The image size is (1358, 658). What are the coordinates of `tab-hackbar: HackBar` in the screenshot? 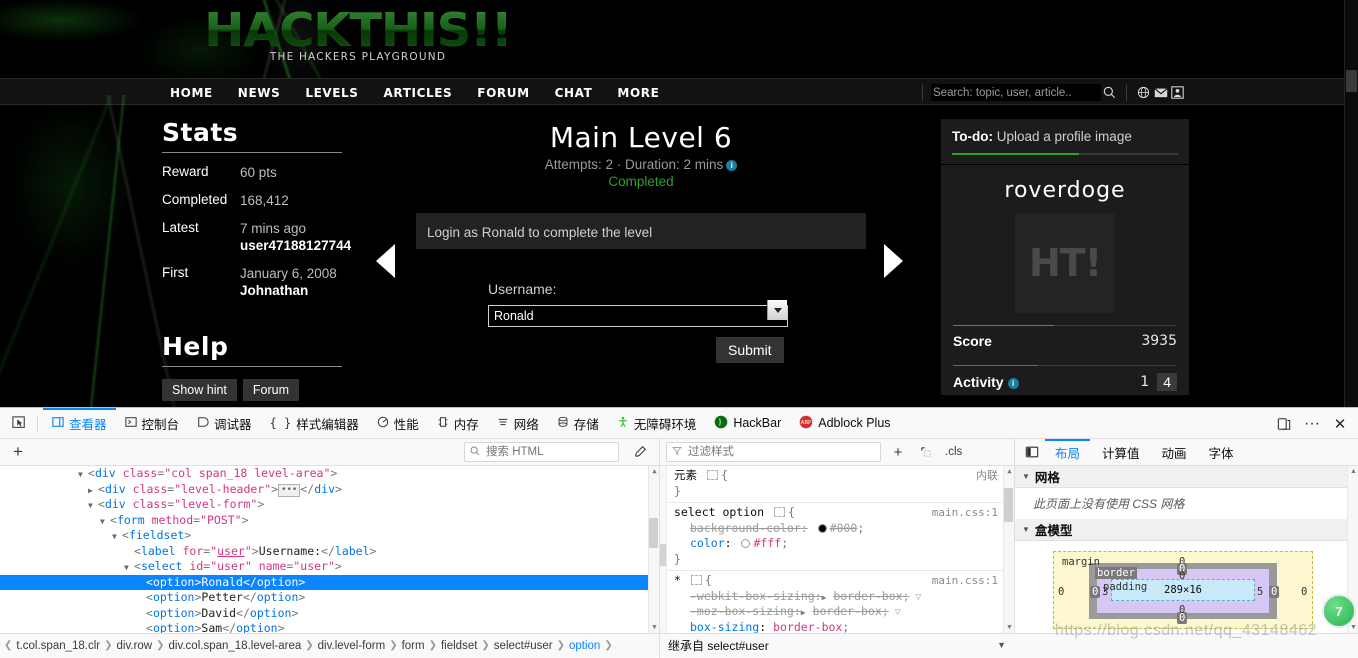 It's located at (747, 423).